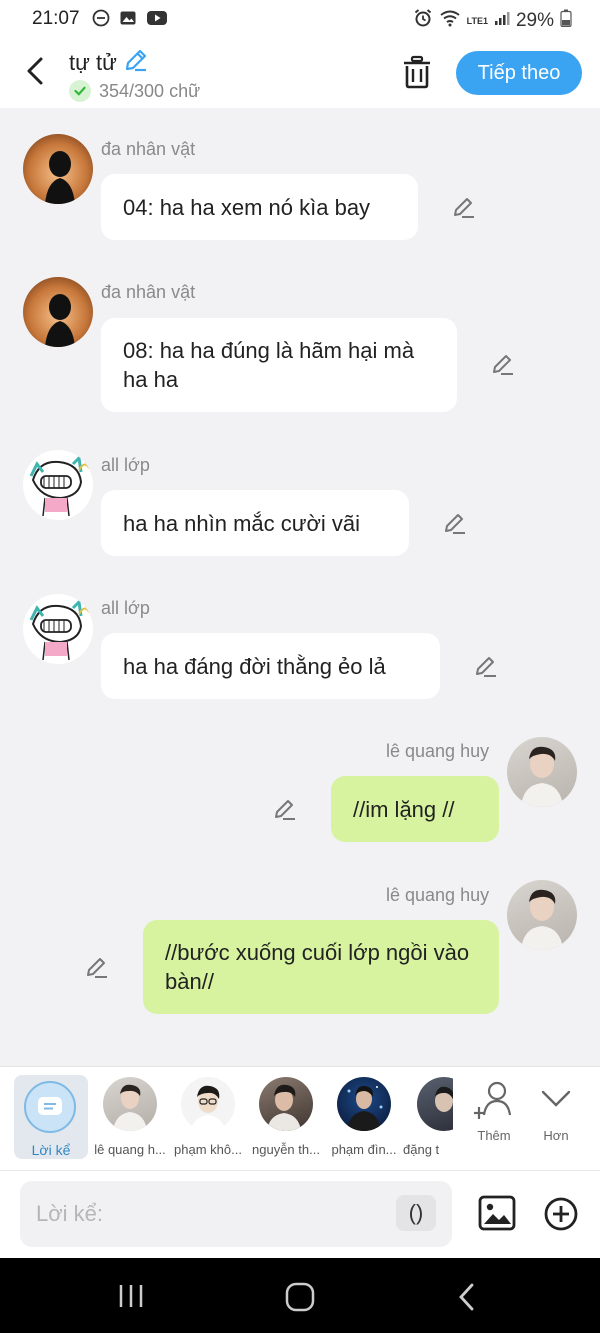 This screenshot has width=600, height=1333. What do you see at coordinates (492, 1100) in the screenshot?
I see `add-person-icon` at bounding box center [492, 1100].